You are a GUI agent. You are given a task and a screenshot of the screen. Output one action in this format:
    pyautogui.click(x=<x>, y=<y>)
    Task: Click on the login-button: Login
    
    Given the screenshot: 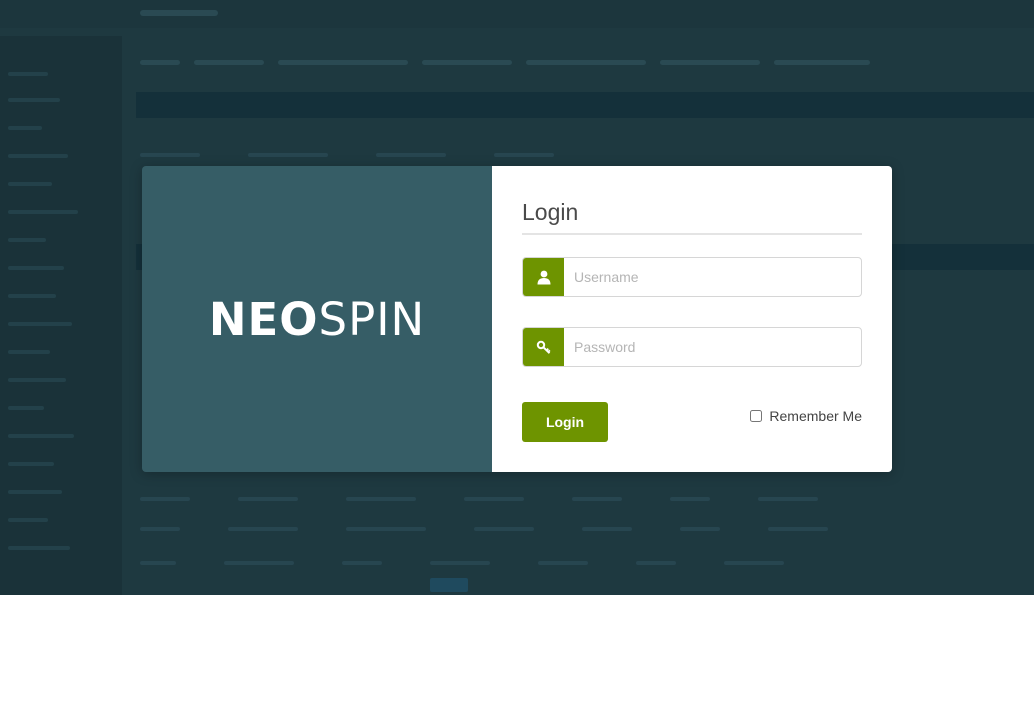 What is the action you would take?
    pyautogui.click(x=565, y=422)
    